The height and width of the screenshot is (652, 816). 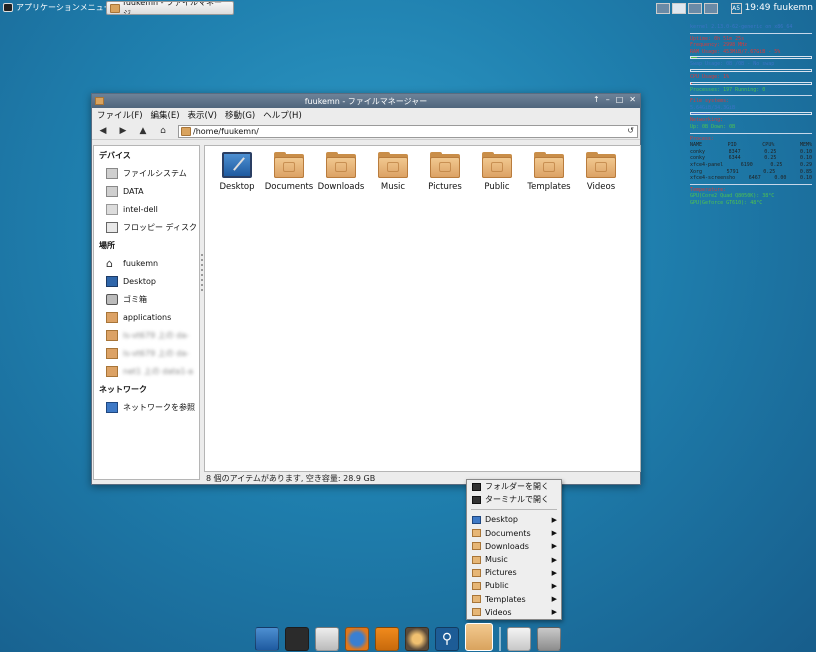 I want to click on settings-icon, so click(x=549, y=639).